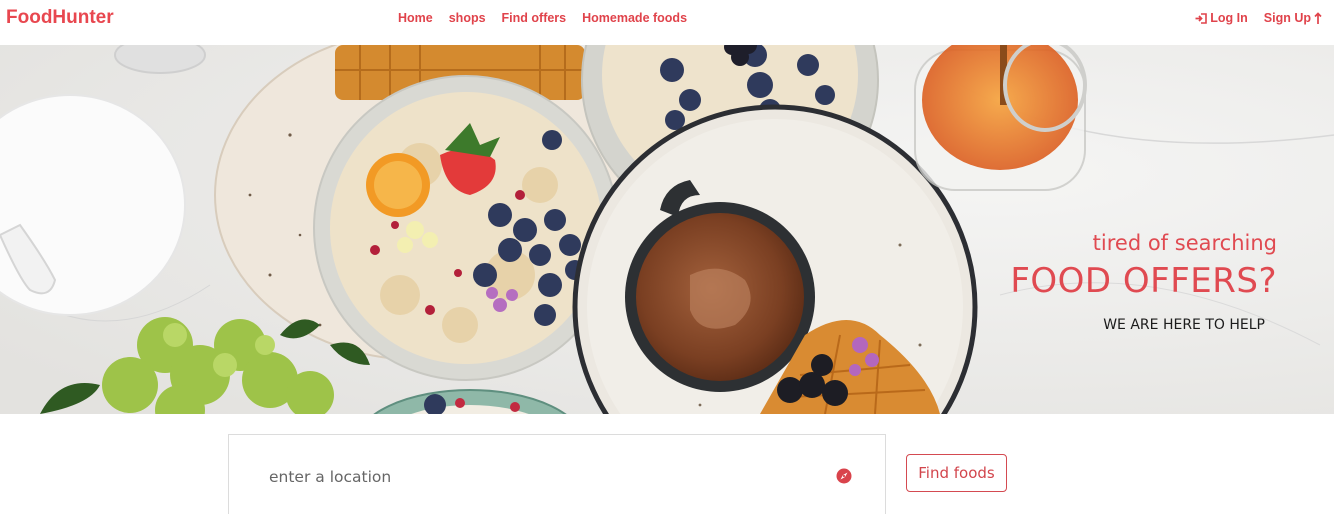 The height and width of the screenshot is (514, 1334). I want to click on login-label: Log In, so click(1229, 18).